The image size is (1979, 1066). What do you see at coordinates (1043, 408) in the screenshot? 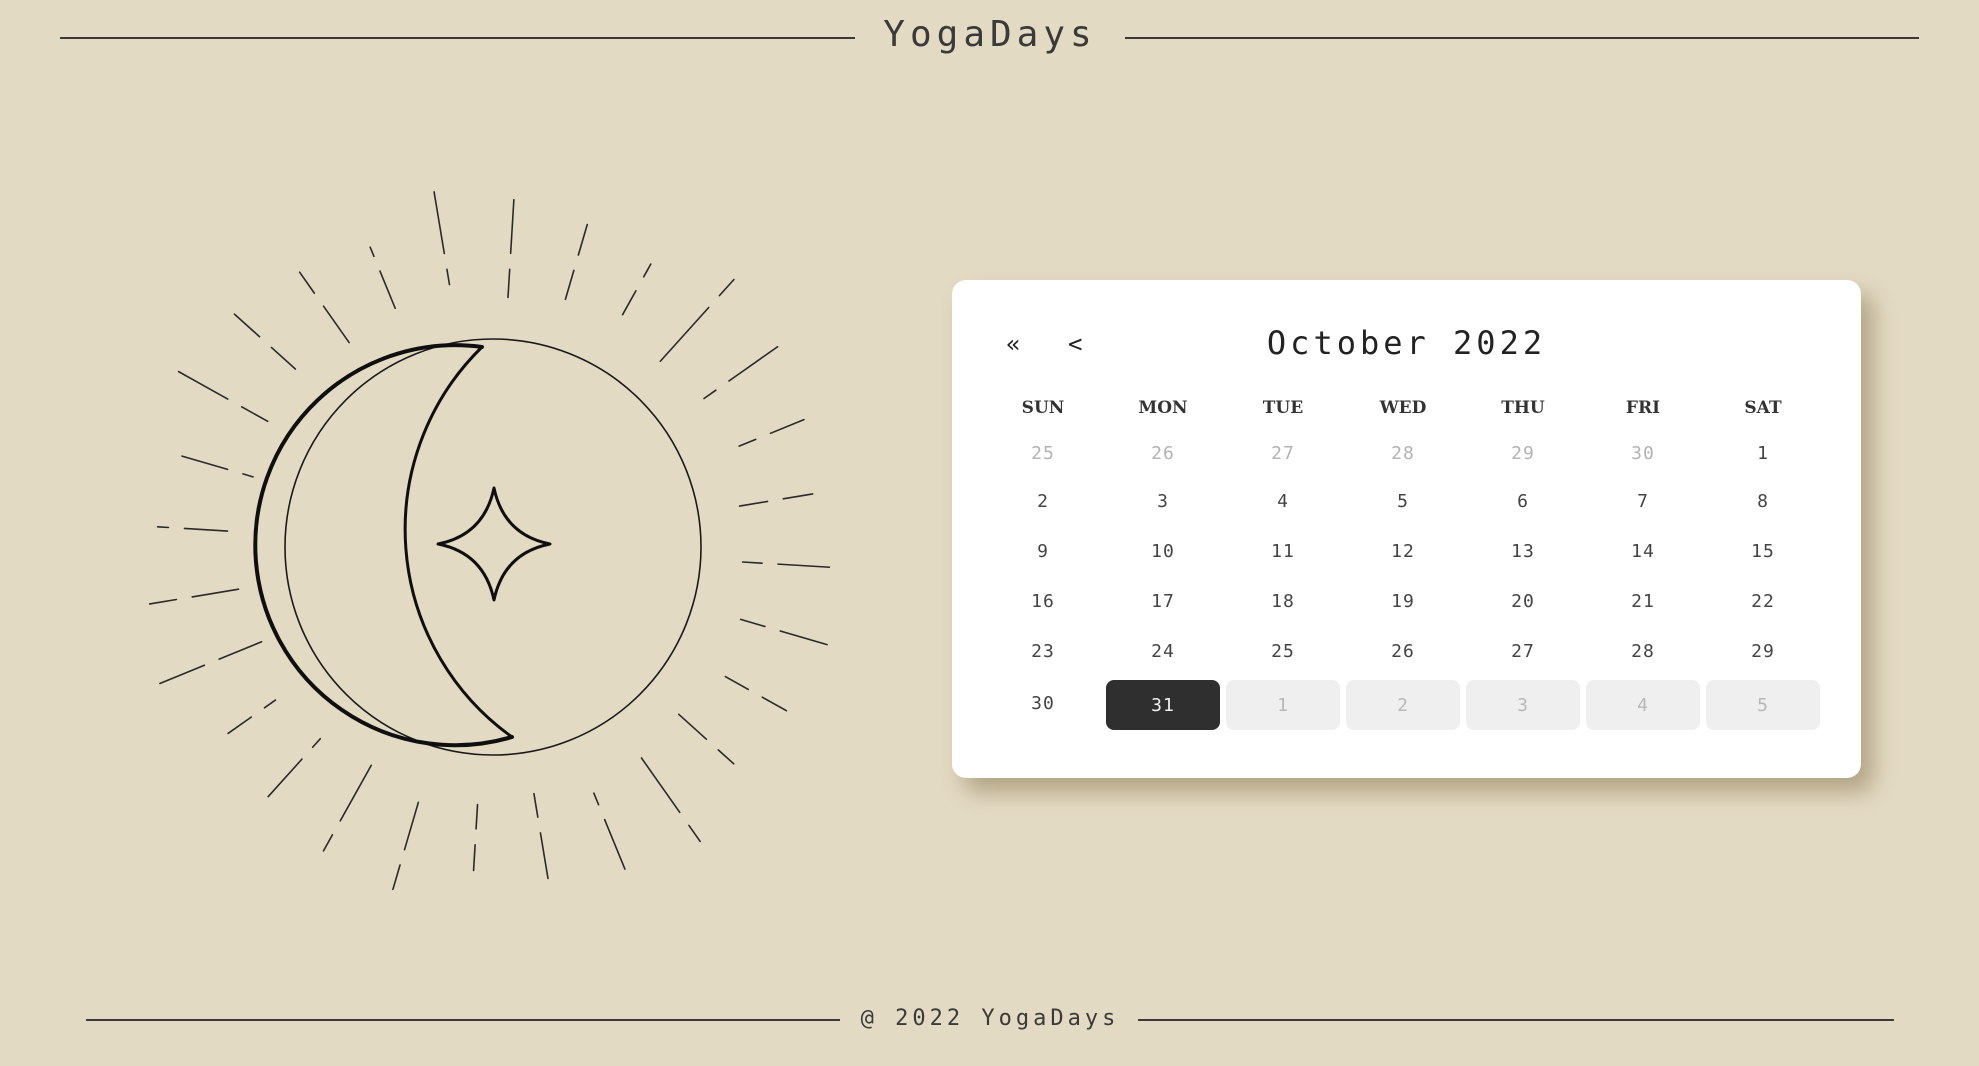
I see `weekday-sun: SUN` at bounding box center [1043, 408].